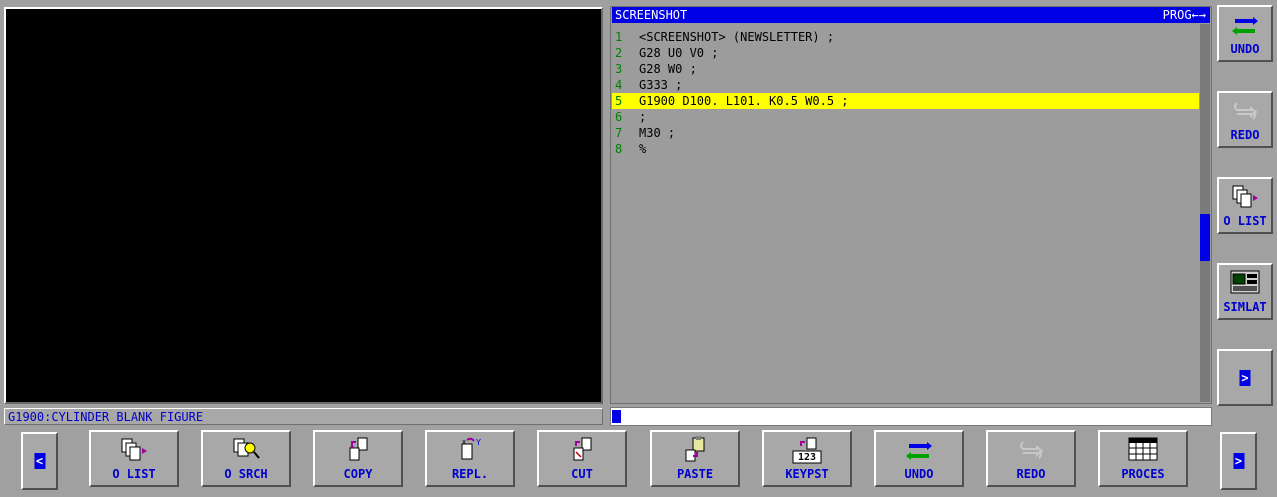  I want to click on cut-button: CUT, so click(582, 458).